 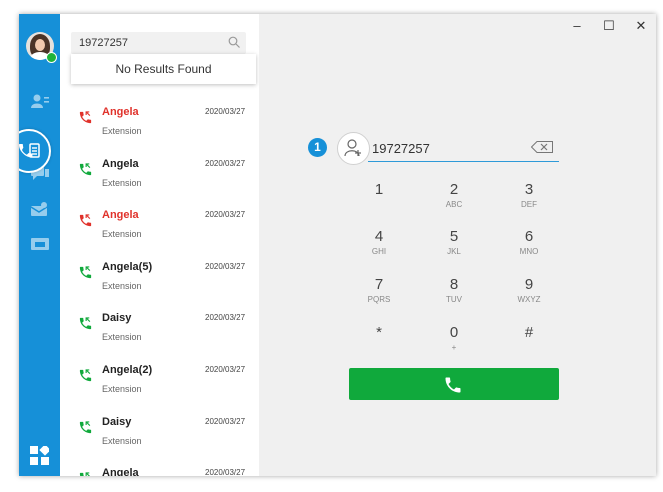 I want to click on phone-icon, so click(x=453, y=385).